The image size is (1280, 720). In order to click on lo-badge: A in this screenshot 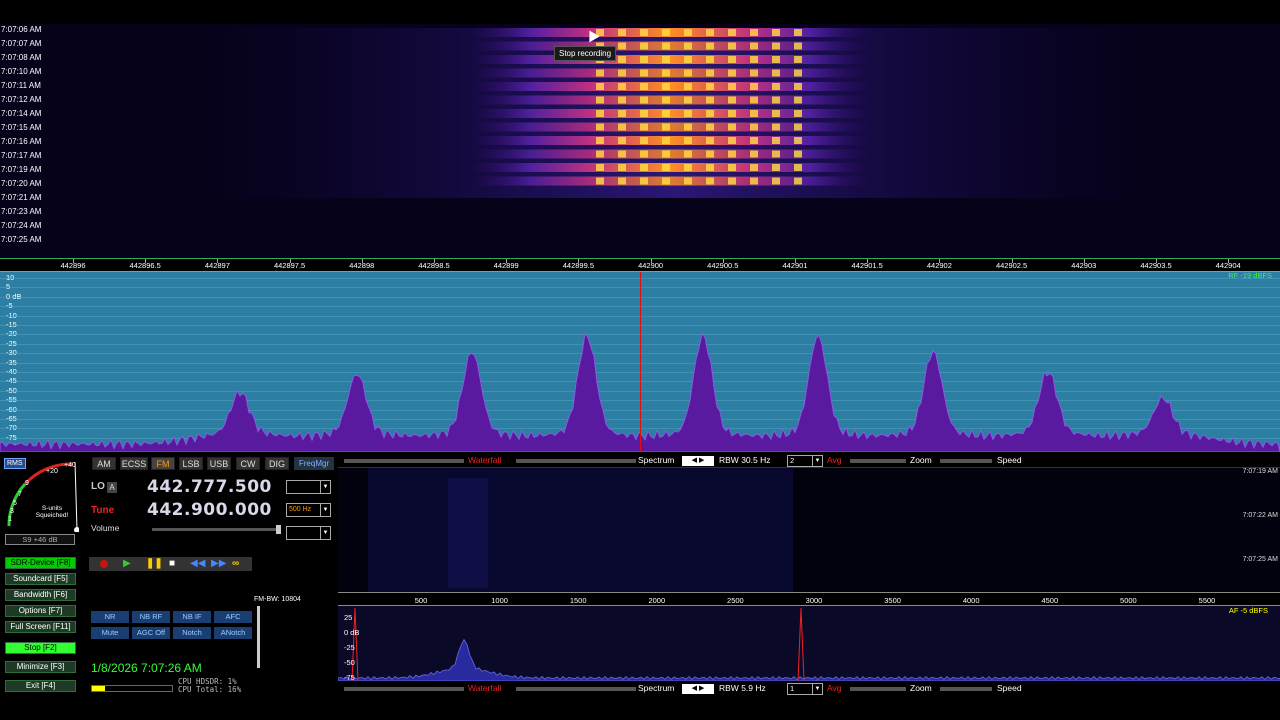, I will do `click(112, 487)`.